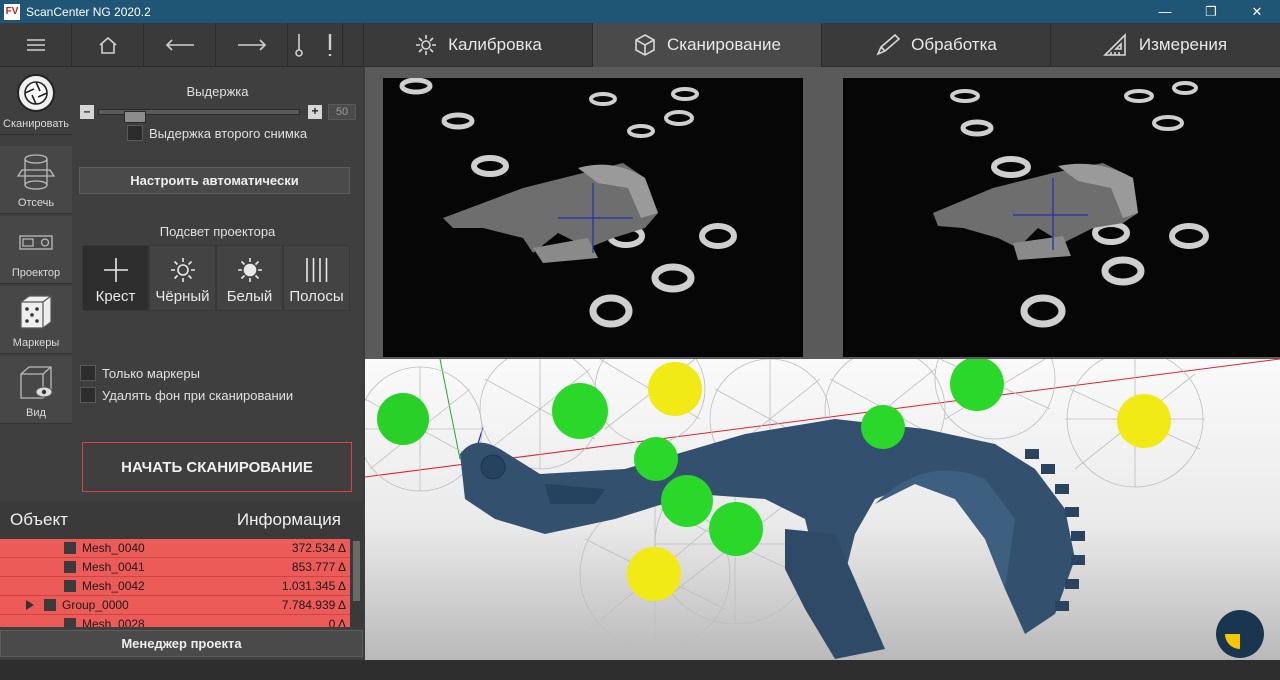 The image size is (1280, 680). What do you see at coordinates (356, 571) in the screenshot?
I see `scrollbar-thumb` at bounding box center [356, 571].